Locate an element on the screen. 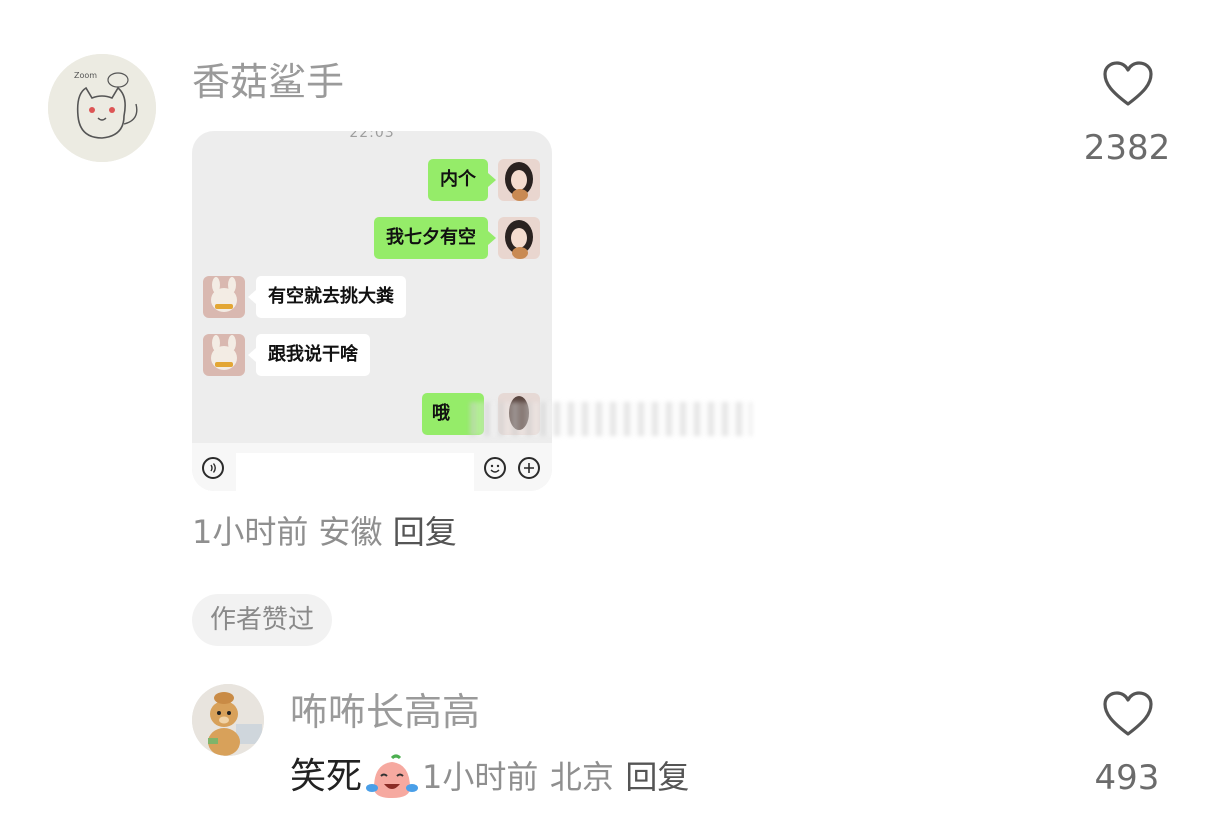  voice-icon is located at coordinates (213, 468).